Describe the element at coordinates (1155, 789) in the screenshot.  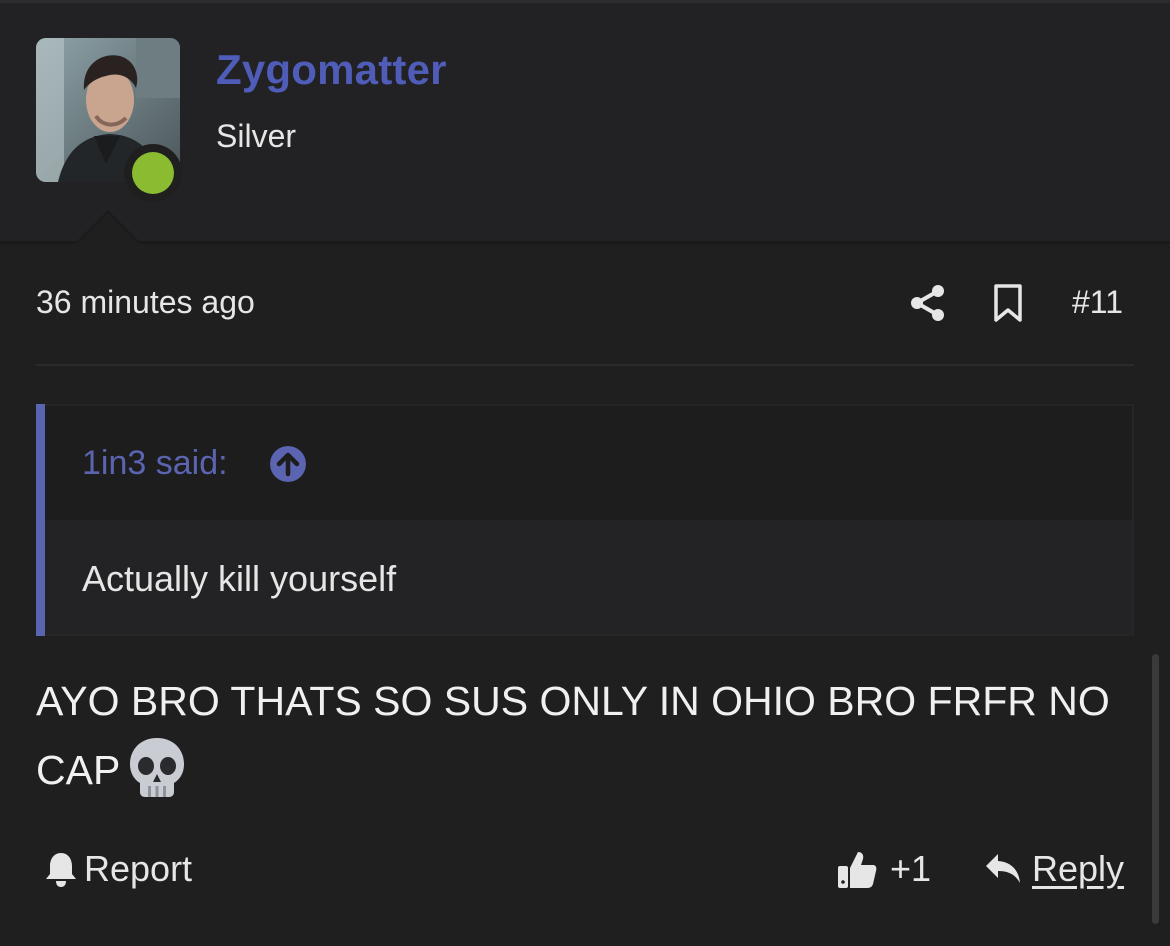
I see `scrollbar` at that location.